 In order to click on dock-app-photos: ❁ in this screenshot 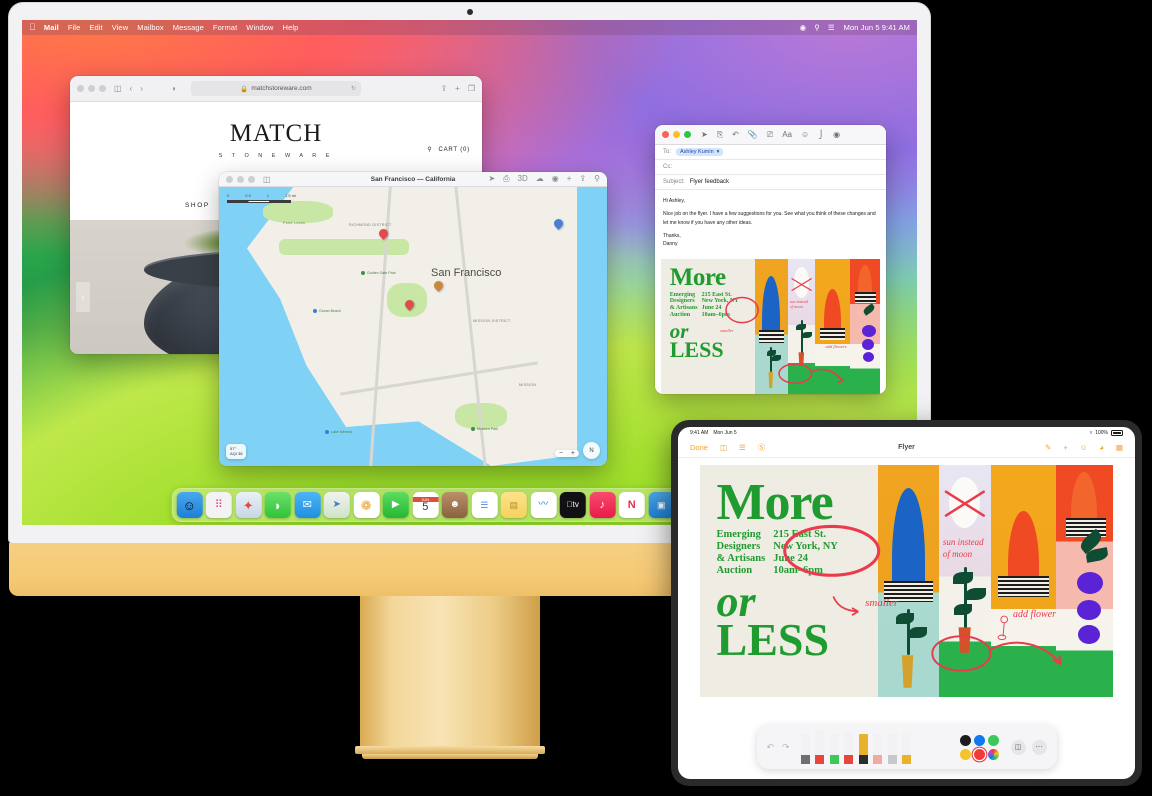, I will do `click(366, 505)`.